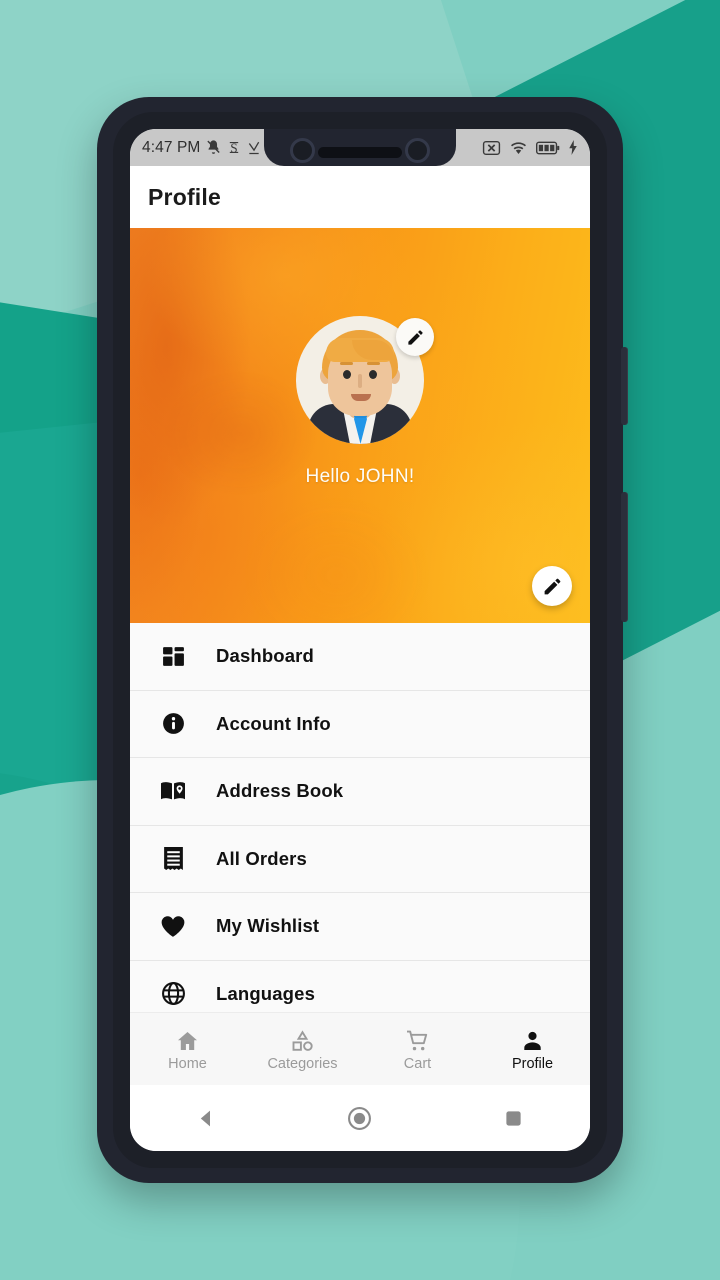  I want to click on home-button, so click(360, 1118).